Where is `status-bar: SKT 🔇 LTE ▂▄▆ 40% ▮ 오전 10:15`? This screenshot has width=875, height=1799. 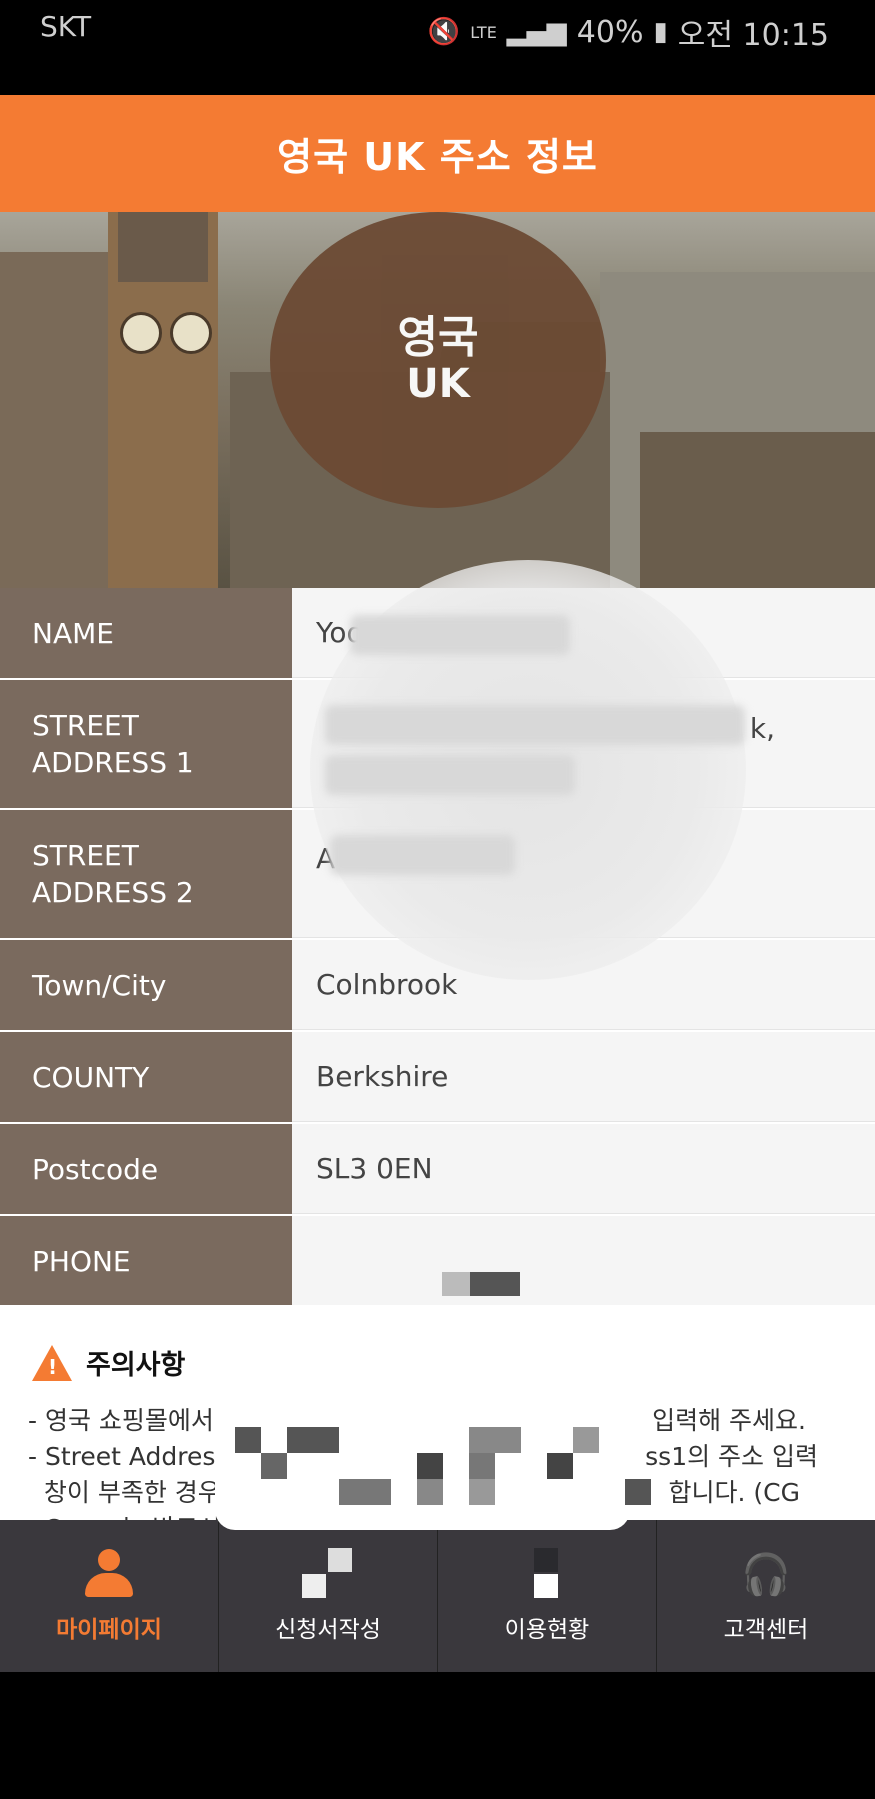
status-bar: SKT 🔇 LTE ▂▄▆ 40% ▮ 오전 10:15 is located at coordinates (437, 47).